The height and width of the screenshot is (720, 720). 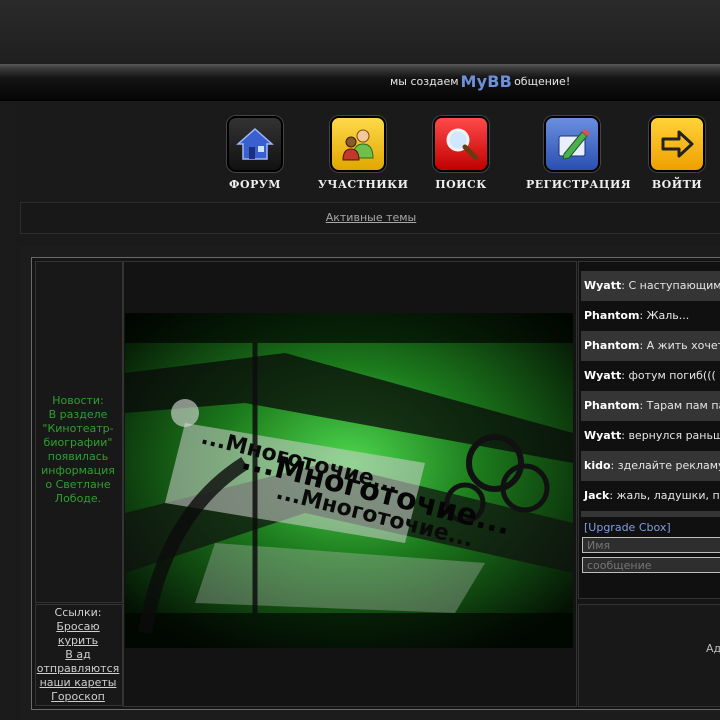 What do you see at coordinates (461, 184) in the screenshot?
I see `nav-label-search: ПОИСК` at bounding box center [461, 184].